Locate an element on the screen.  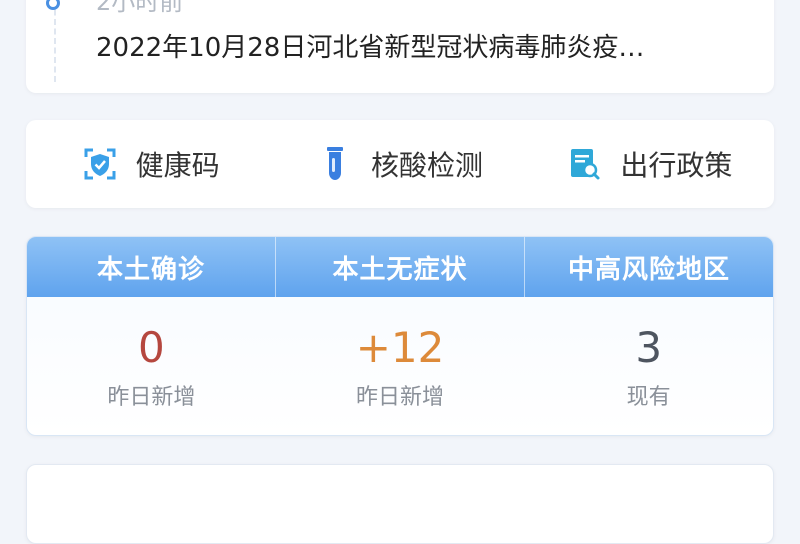
header-local-confirmed: 本土确诊 is located at coordinates (150, 269).